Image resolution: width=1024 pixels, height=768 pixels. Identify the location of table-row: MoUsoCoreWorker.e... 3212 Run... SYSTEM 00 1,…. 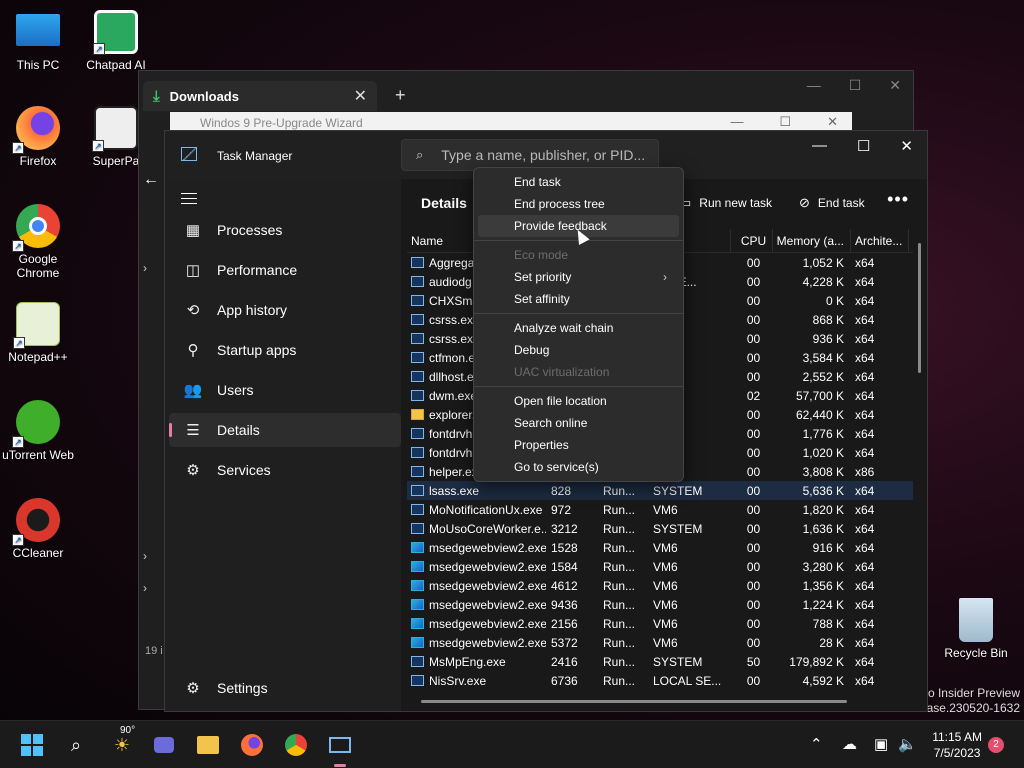
(660, 528).